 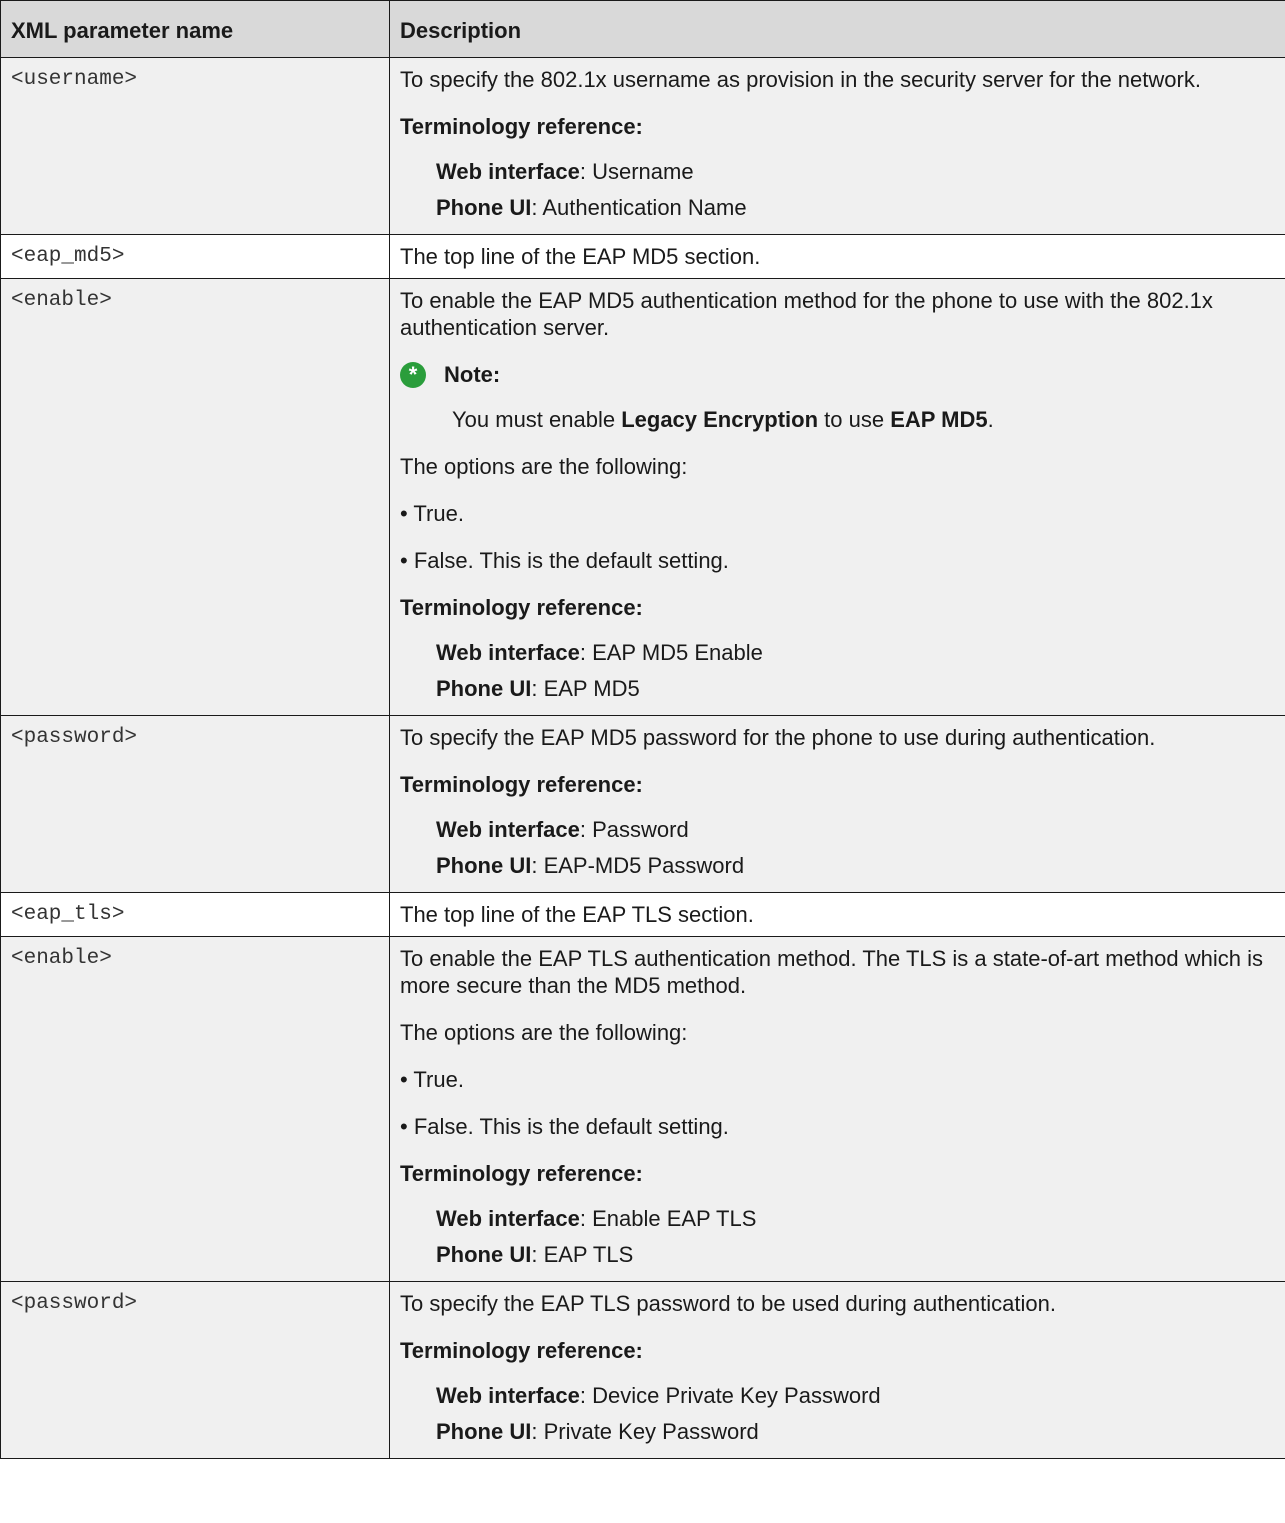 What do you see at coordinates (720, 419) in the screenshot?
I see `note-bold-term: Legacy Encryption` at bounding box center [720, 419].